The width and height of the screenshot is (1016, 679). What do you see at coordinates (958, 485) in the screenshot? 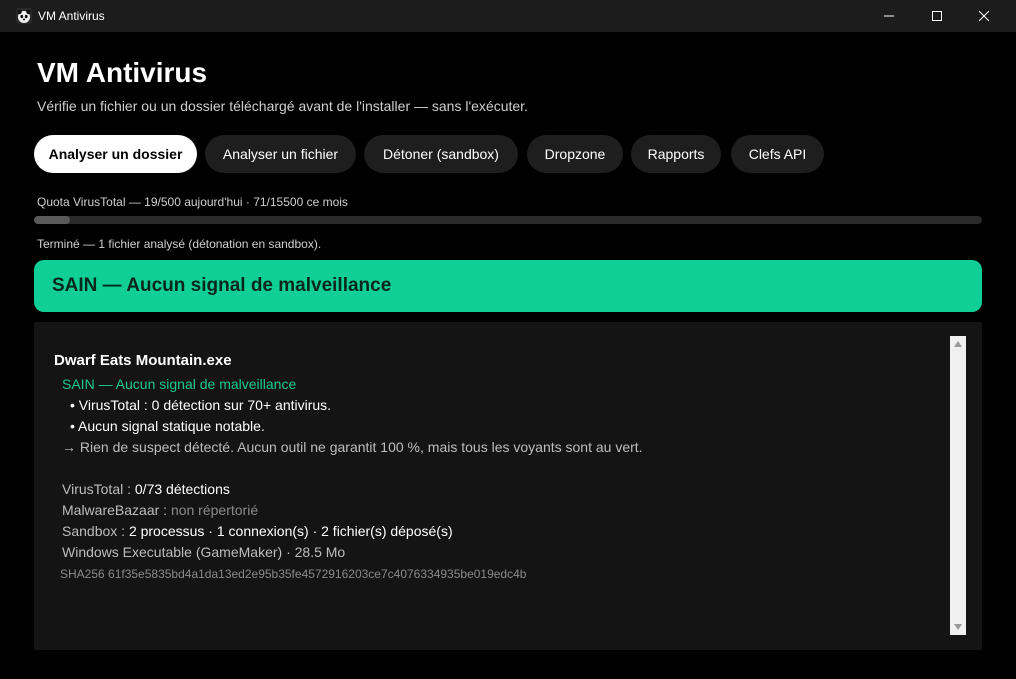
I see `report-scrollbar` at bounding box center [958, 485].